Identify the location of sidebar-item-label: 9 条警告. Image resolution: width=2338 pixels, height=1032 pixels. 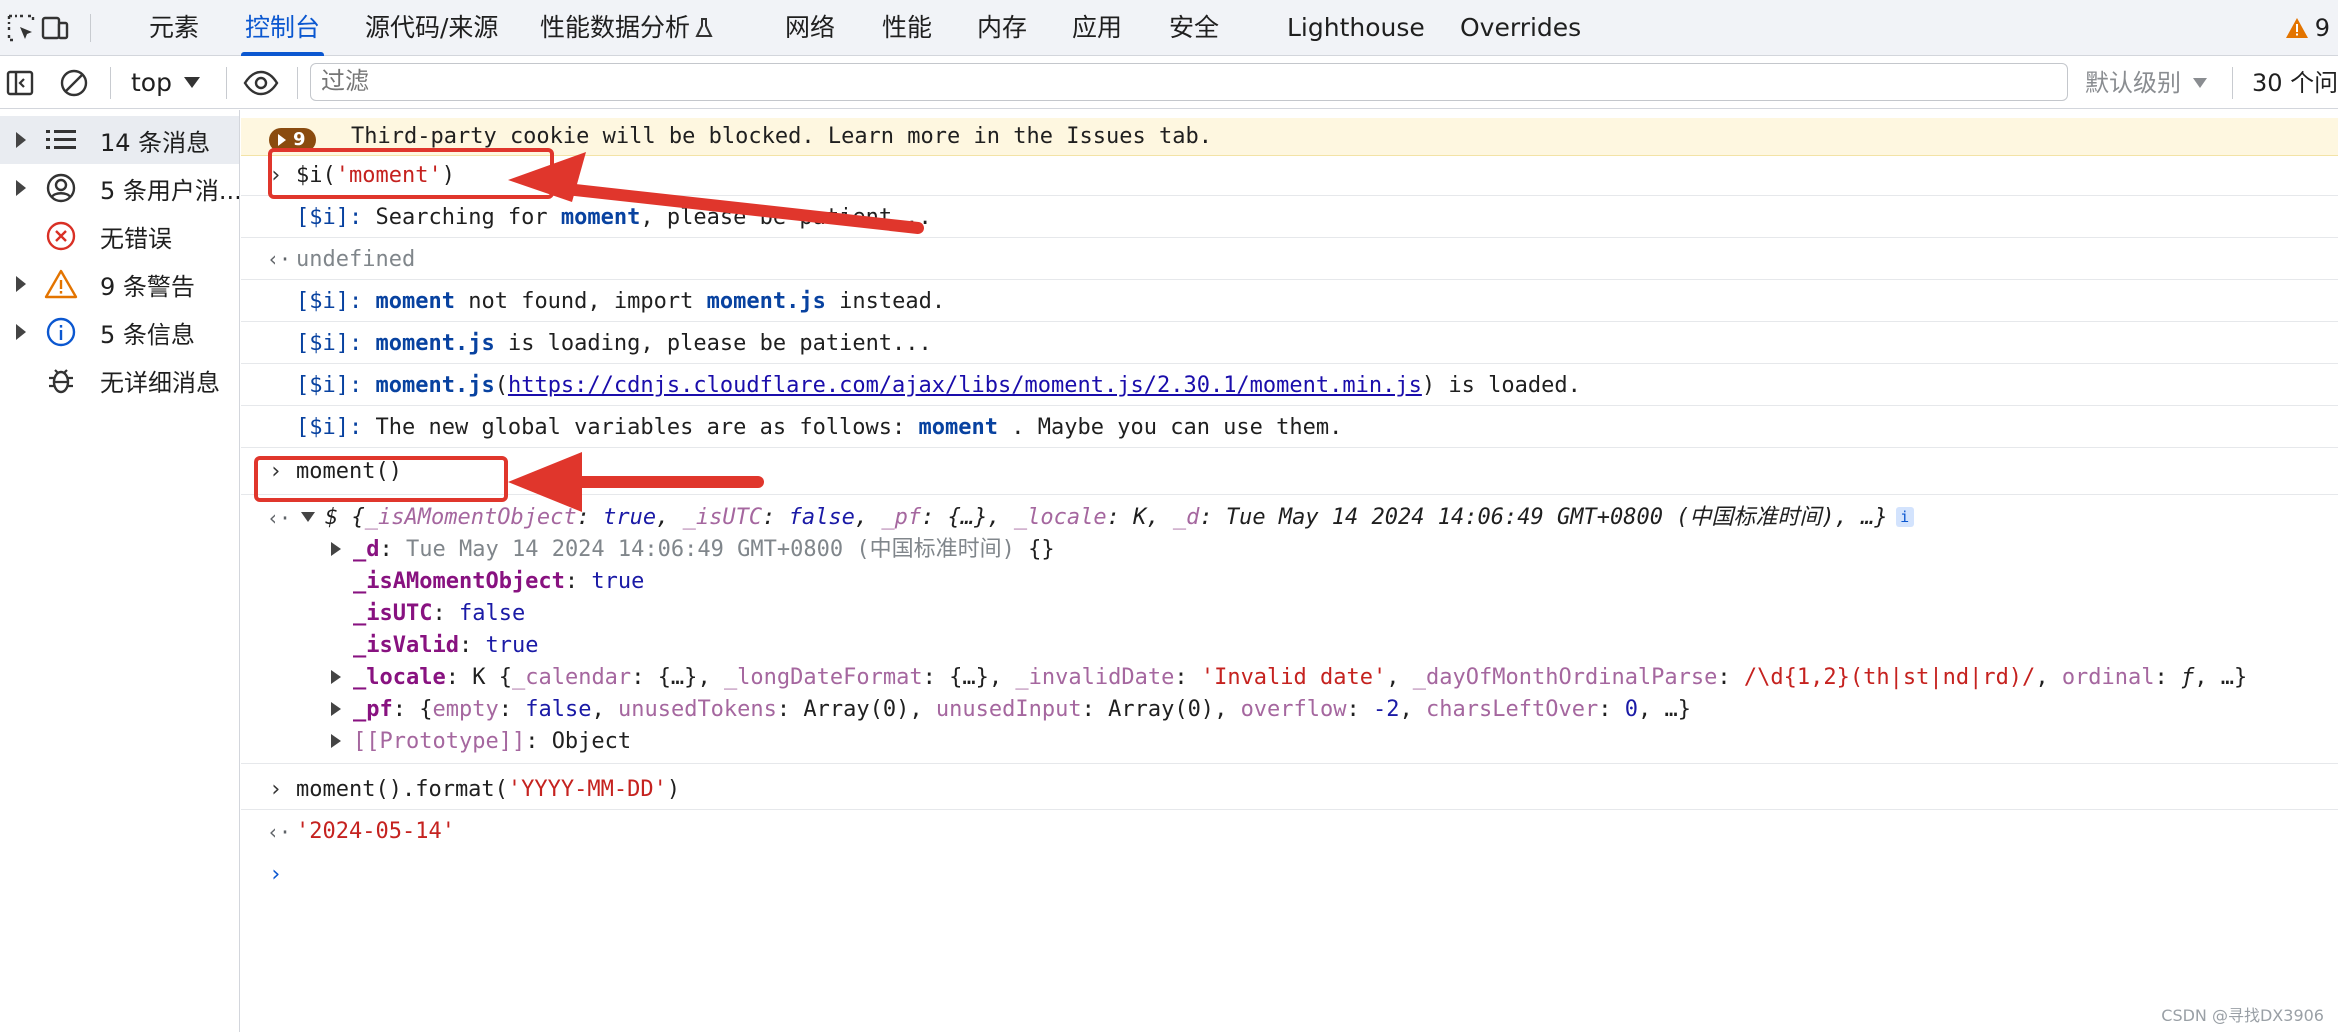
(147, 286).